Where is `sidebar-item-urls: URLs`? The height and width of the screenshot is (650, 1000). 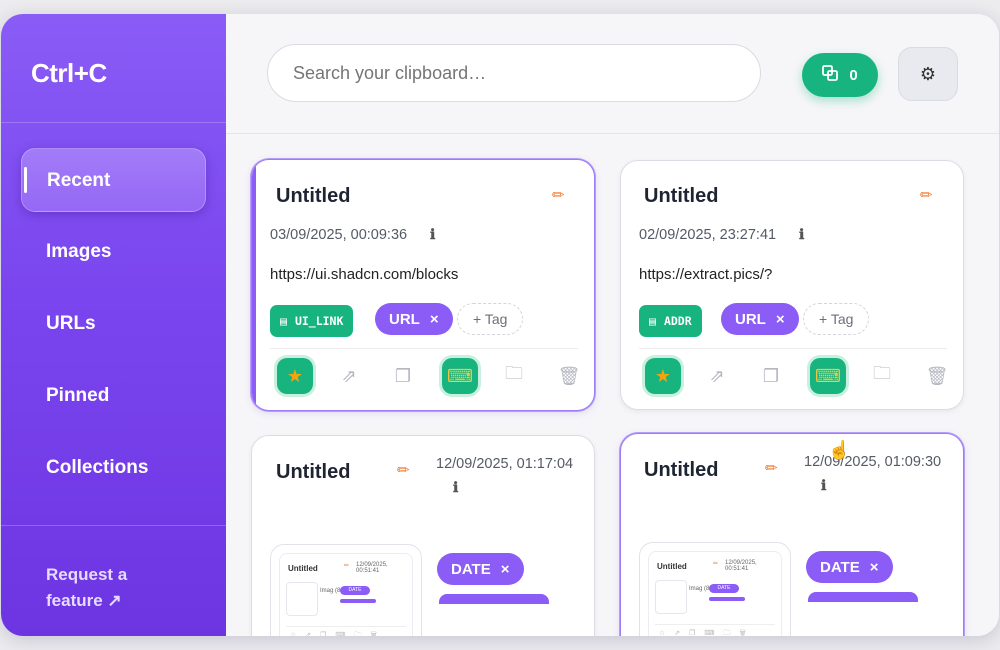
sidebar-item-urls: URLs is located at coordinates (113, 324).